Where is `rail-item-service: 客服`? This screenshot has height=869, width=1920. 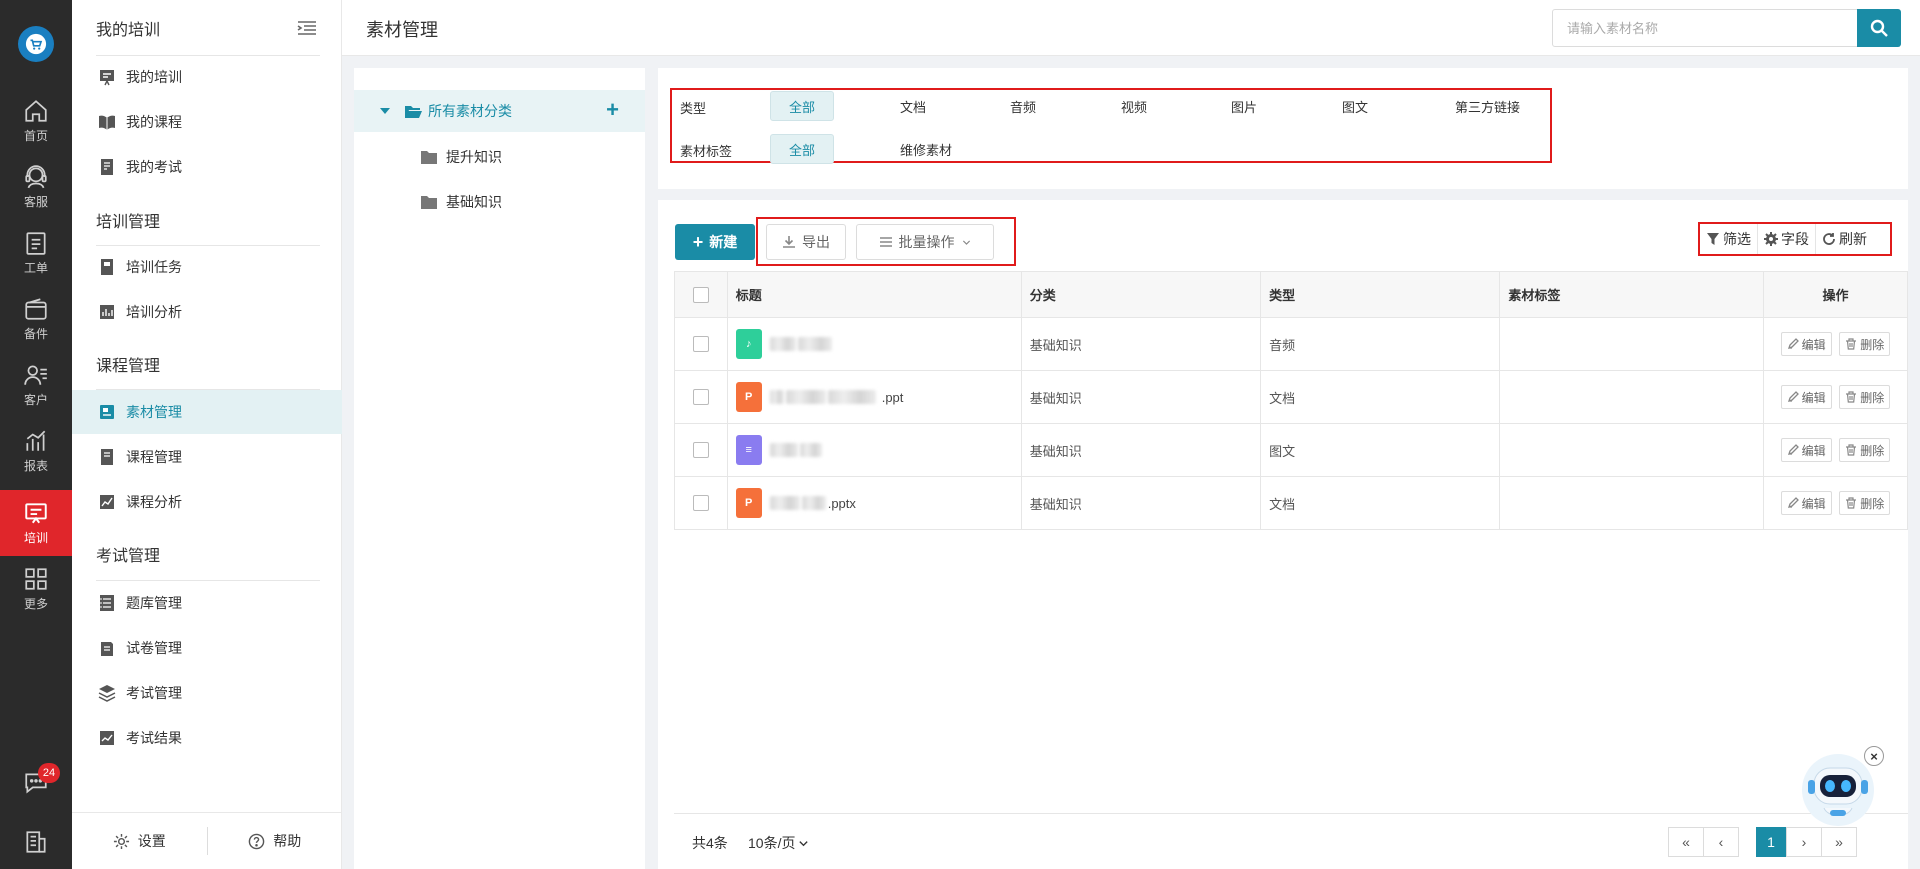
rail-item-service: 客服 is located at coordinates (36, 187).